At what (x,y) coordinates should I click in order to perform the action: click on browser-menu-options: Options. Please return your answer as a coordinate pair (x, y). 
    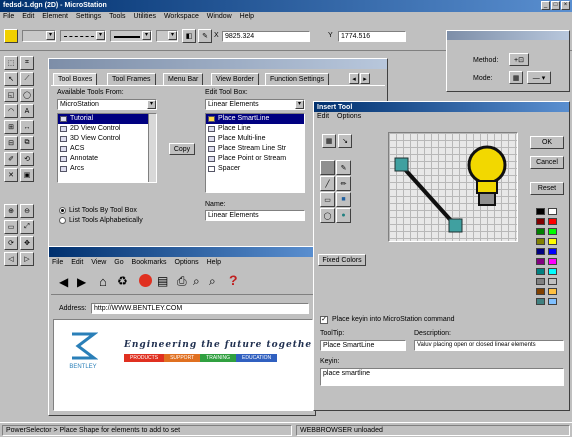
    Looking at the image, I should click on (187, 262).